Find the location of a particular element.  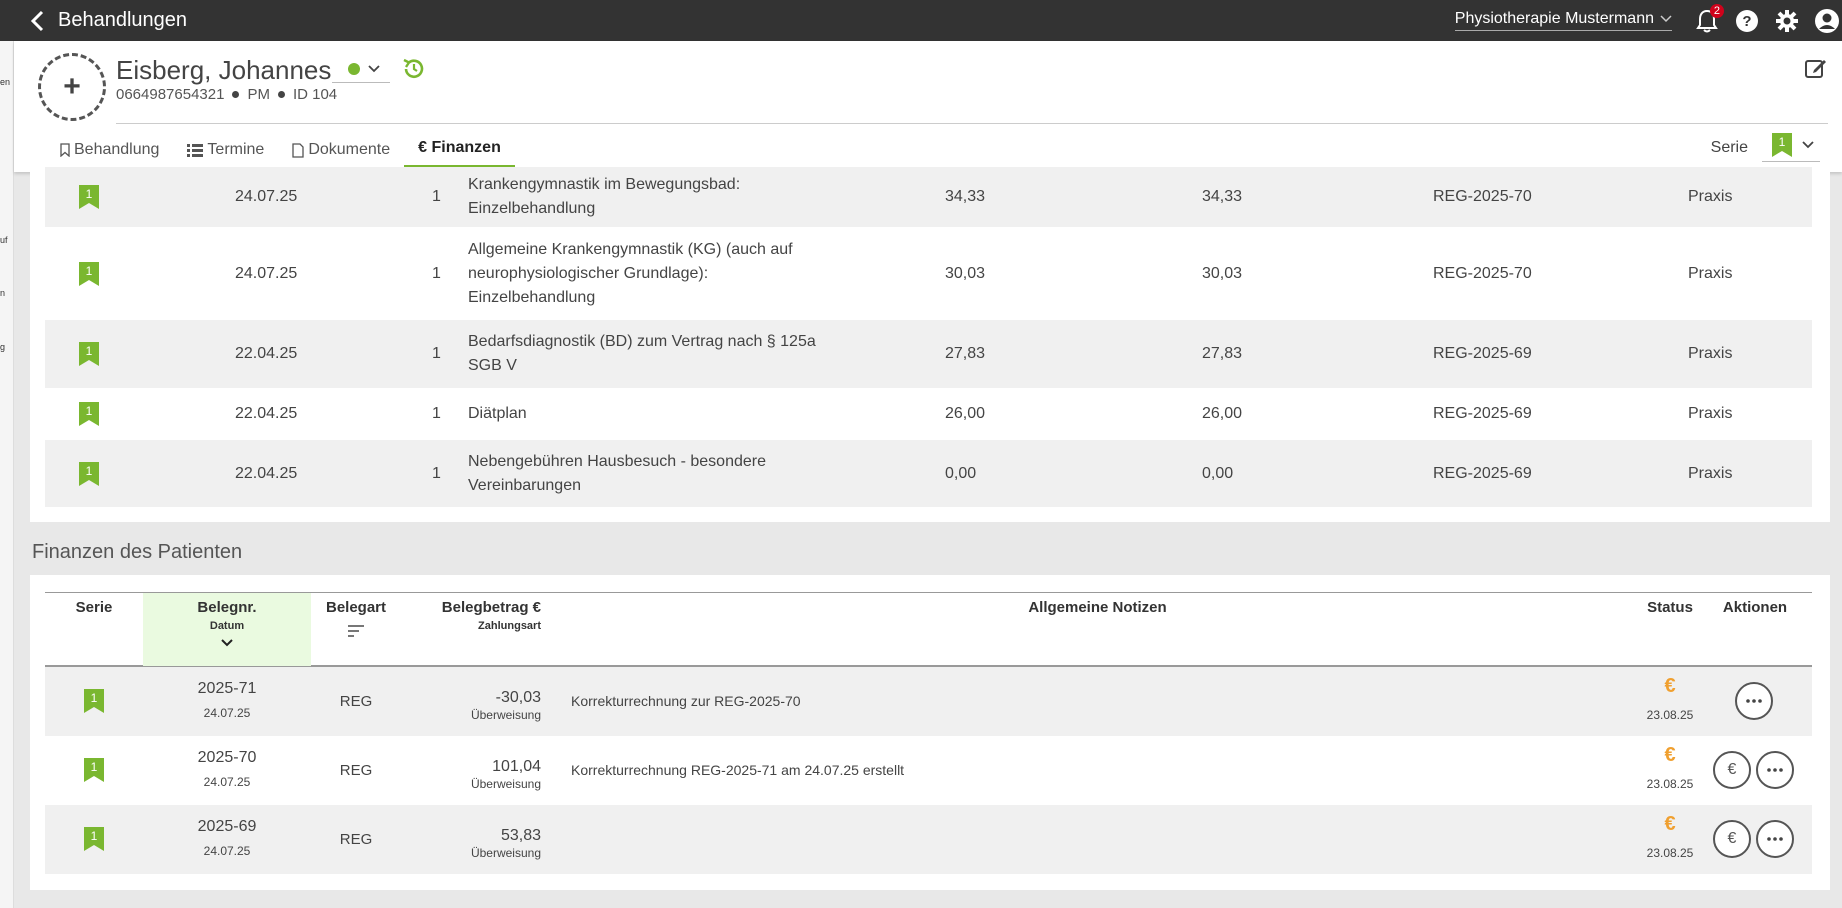

header-betrag: Belegbetrag € Zahlungsart is located at coordinates (471, 615).